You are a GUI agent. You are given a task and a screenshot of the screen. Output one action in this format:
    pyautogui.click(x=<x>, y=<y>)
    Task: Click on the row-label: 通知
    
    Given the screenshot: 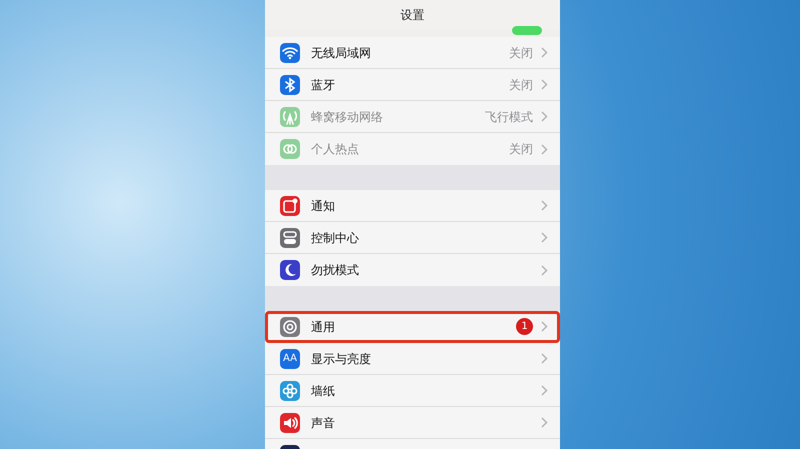 What is the action you would take?
    pyautogui.click(x=323, y=206)
    